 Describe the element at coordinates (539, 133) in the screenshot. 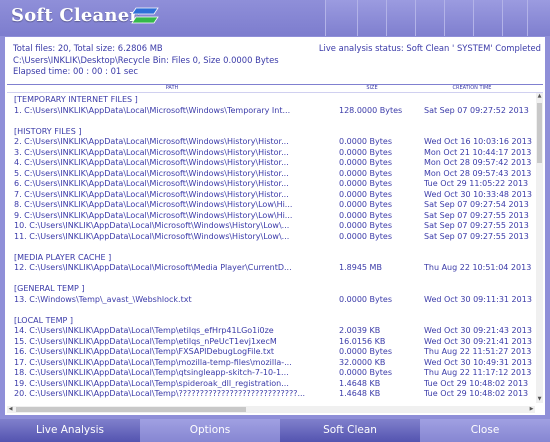

I see `vertical-scroll-thumb` at that location.